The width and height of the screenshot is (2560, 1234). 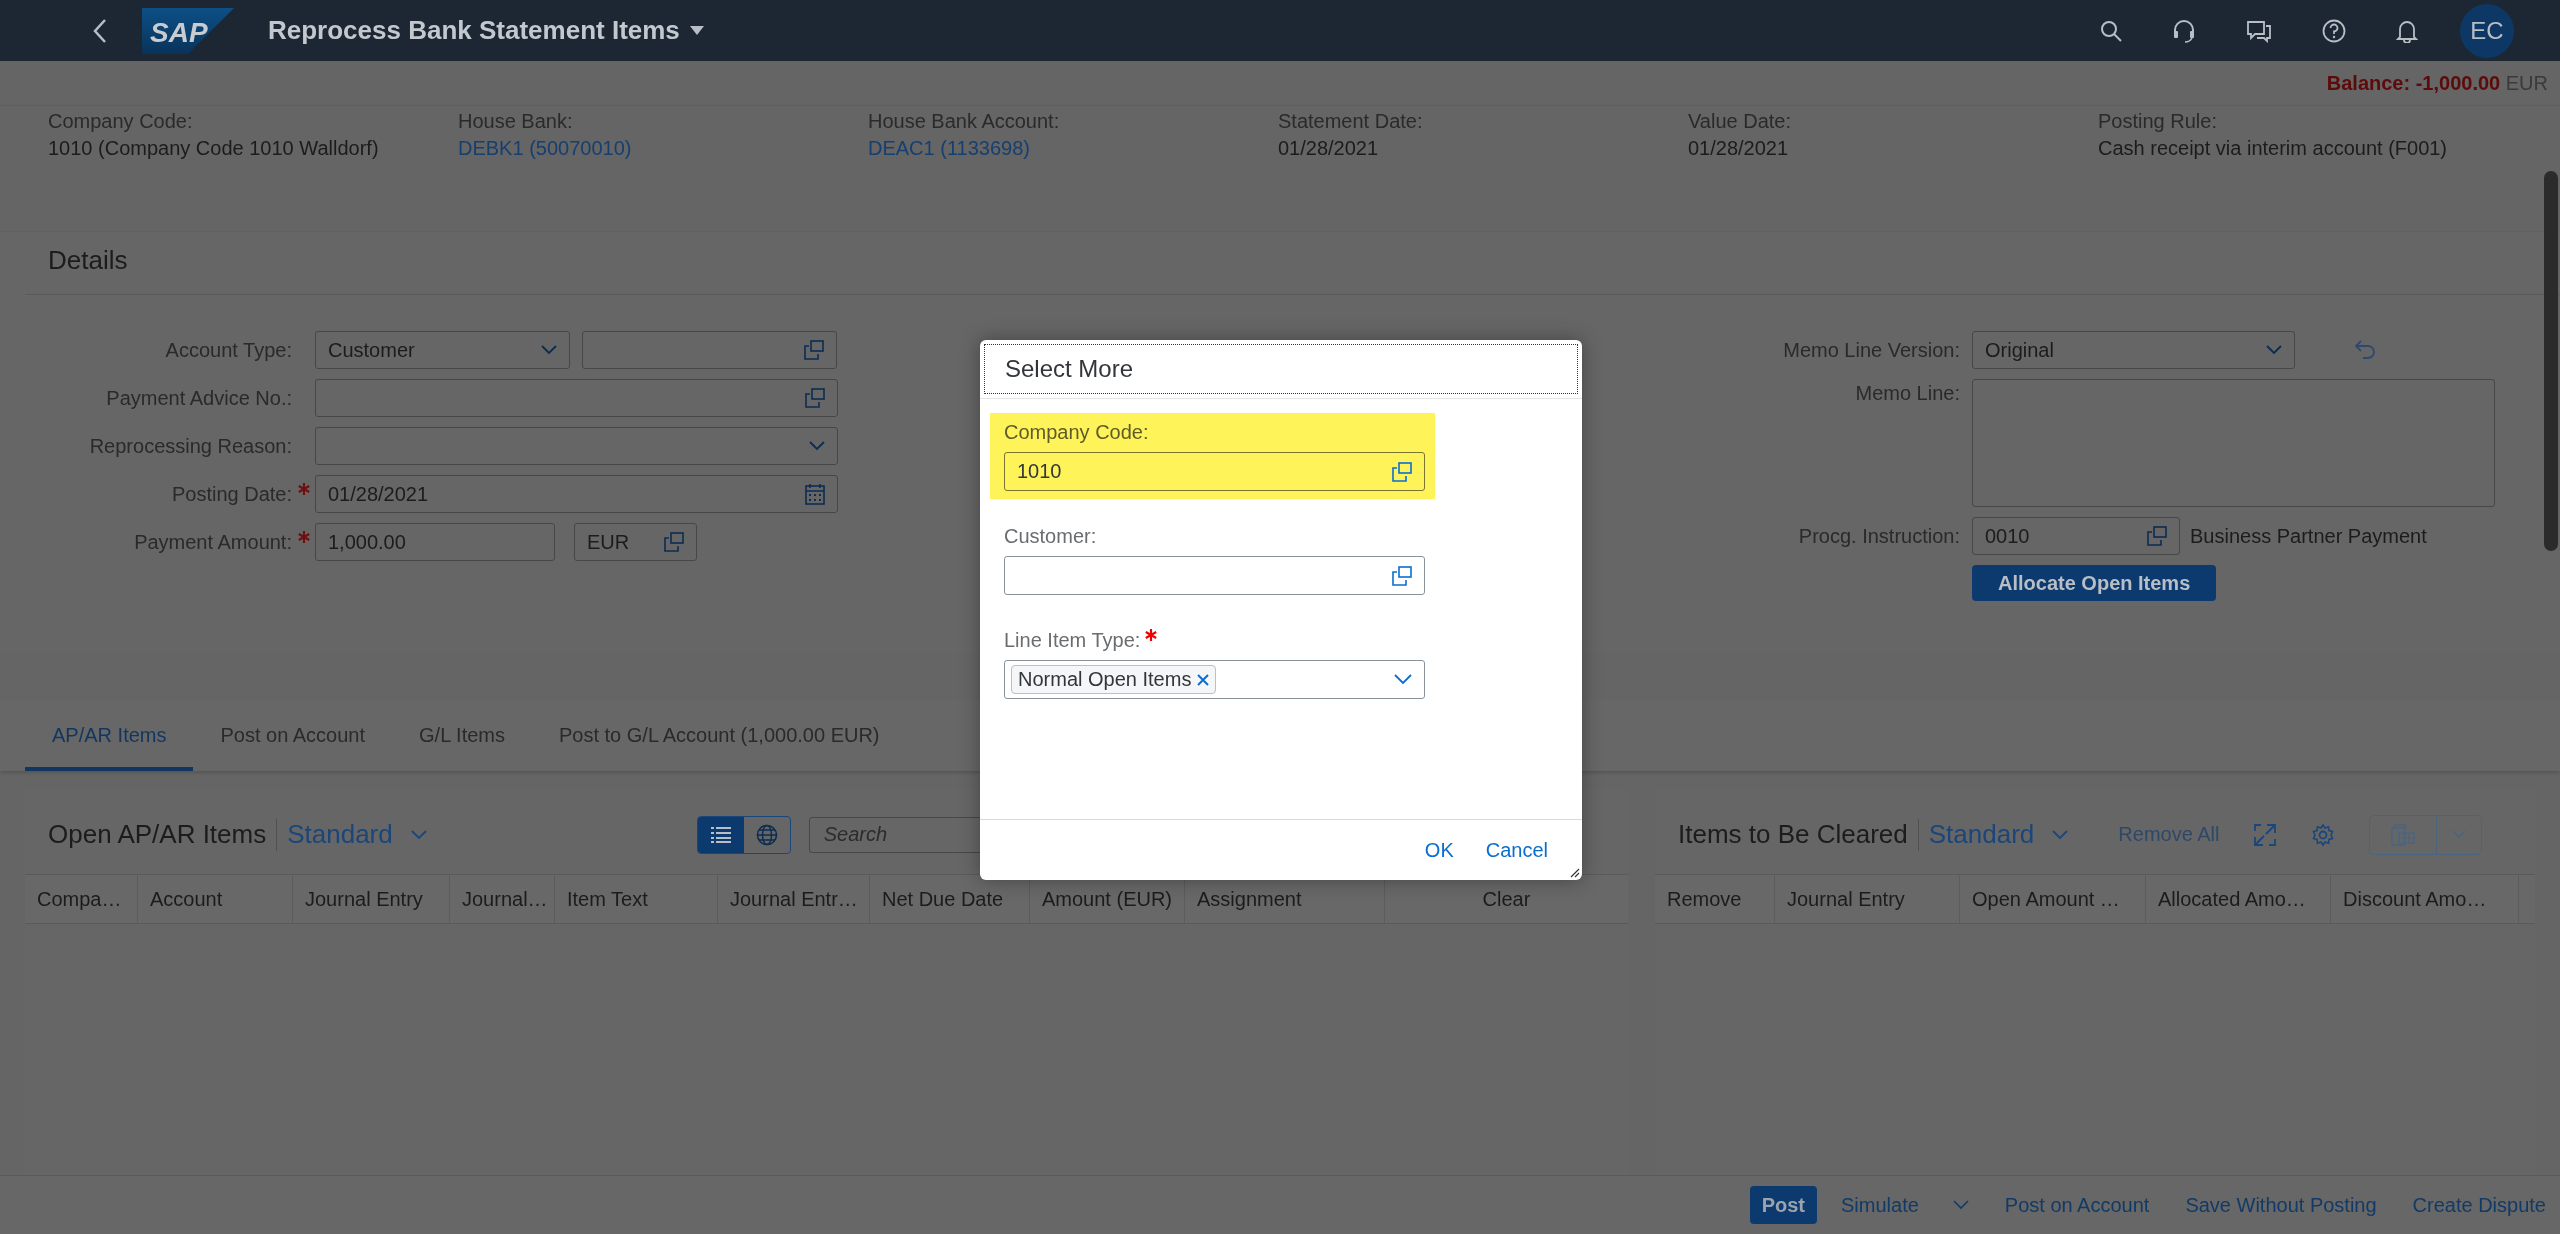 I want to click on attribute-label: Company Code:, so click(x=121, y=121).